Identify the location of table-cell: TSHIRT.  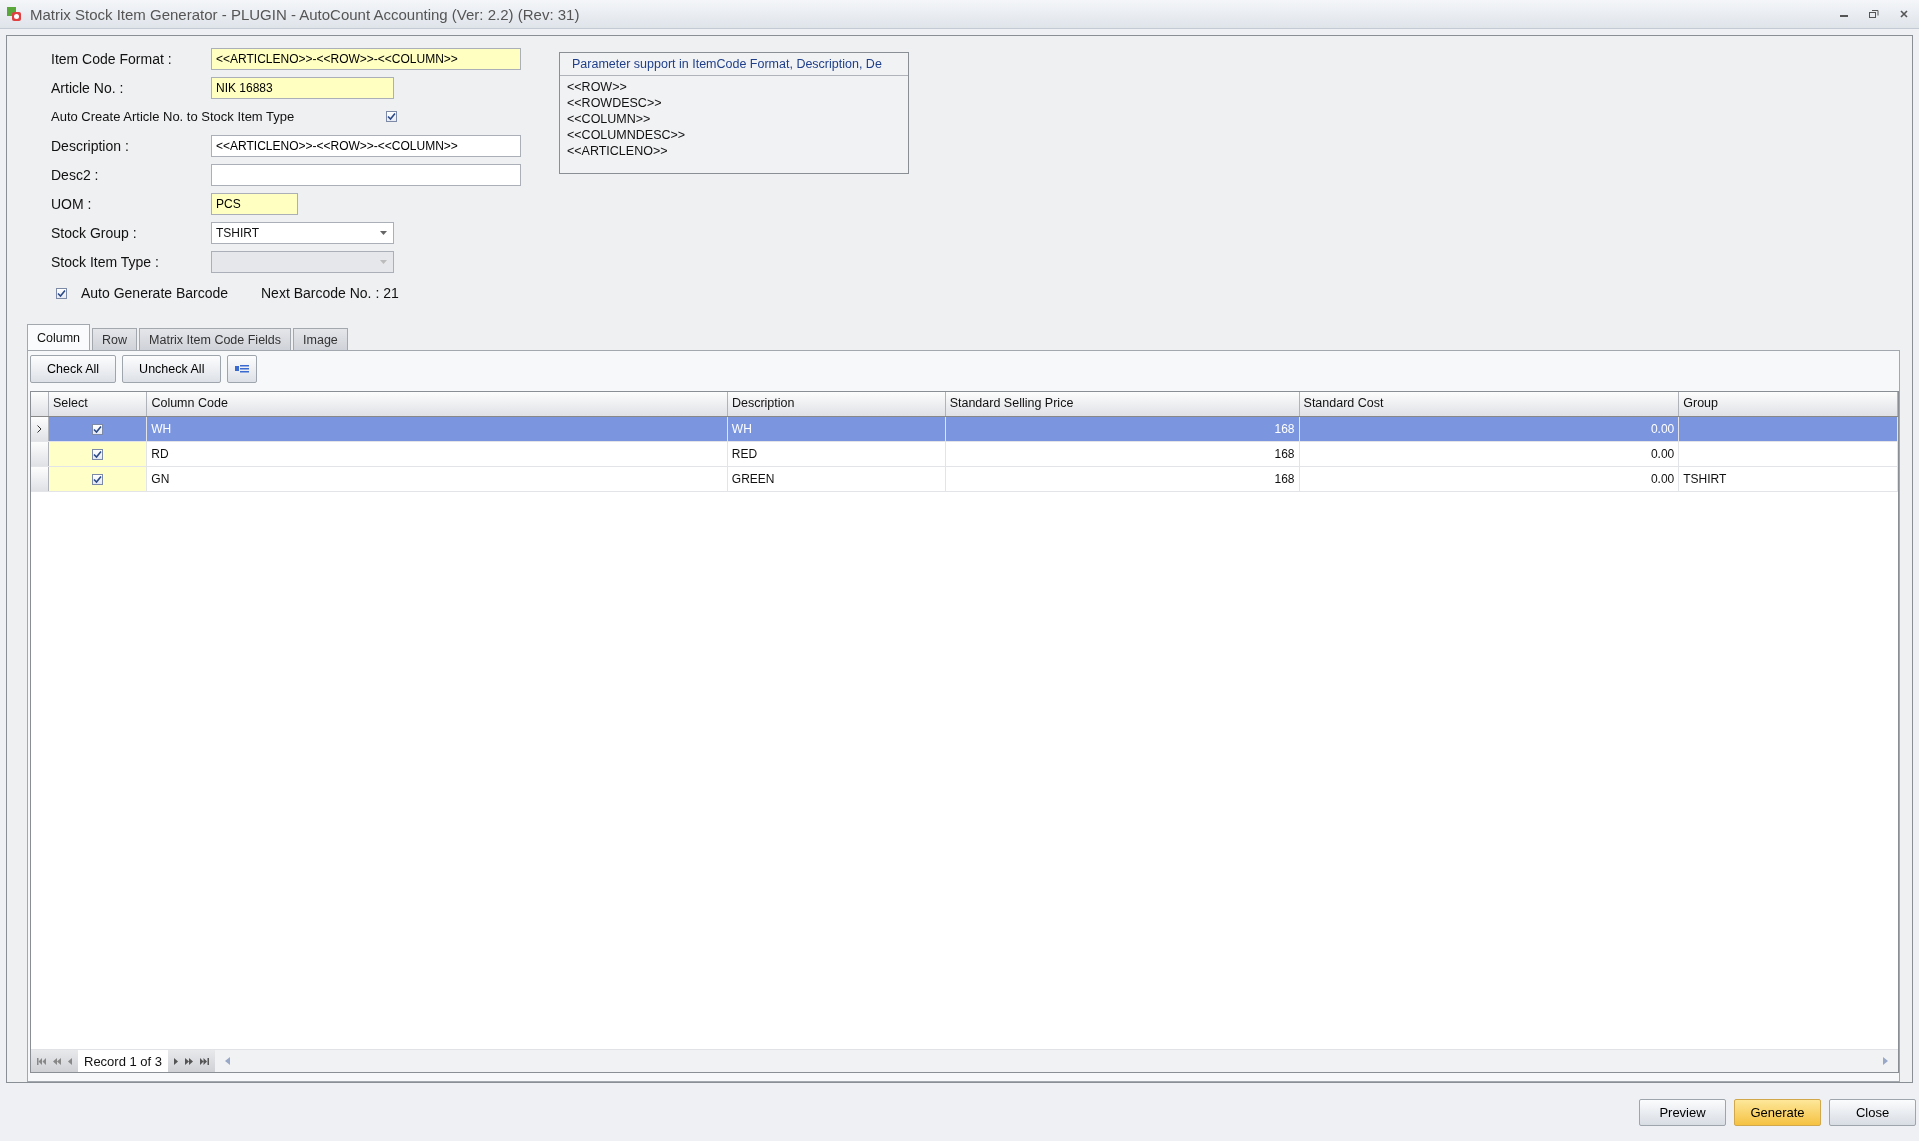
(1705, 479).